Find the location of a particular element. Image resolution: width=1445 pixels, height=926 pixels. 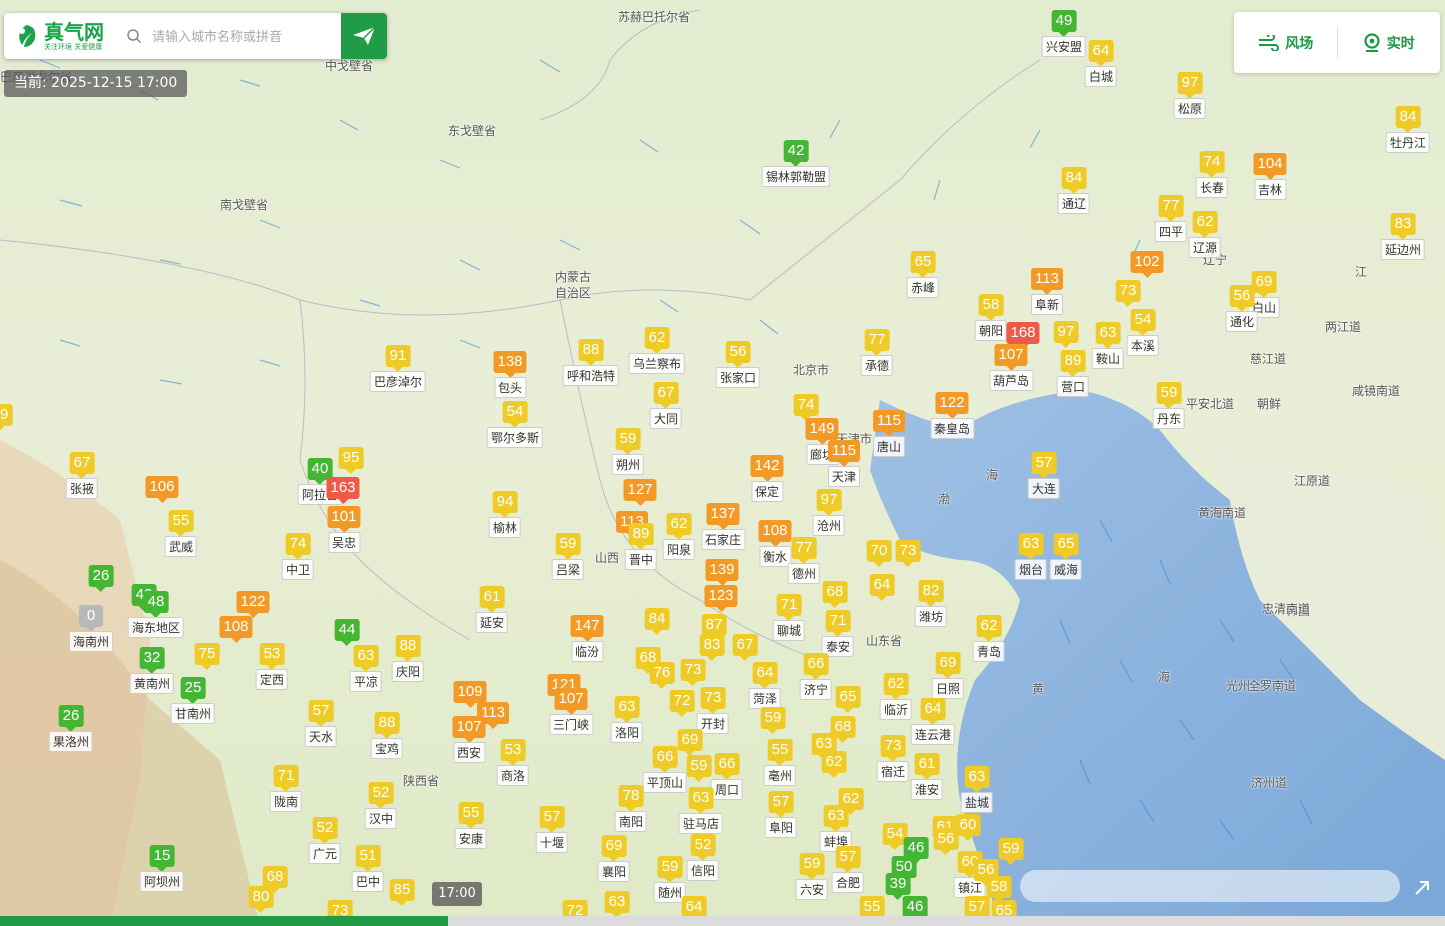

aqi-marker: 0 海南州 is located at coordinates (91, 628).